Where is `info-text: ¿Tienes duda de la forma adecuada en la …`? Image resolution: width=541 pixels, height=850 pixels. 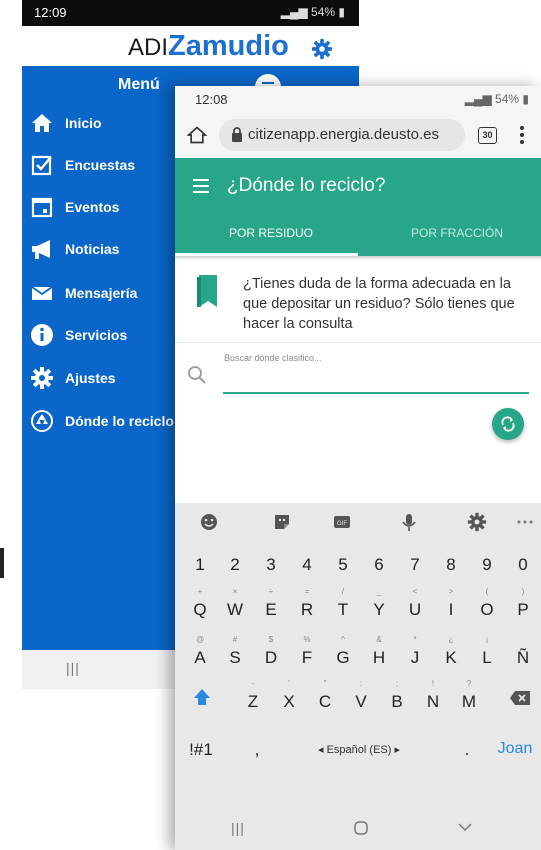 info-text: ¿Tienes duda de la forma adecuada en la … is located at coordinates (379, 304).